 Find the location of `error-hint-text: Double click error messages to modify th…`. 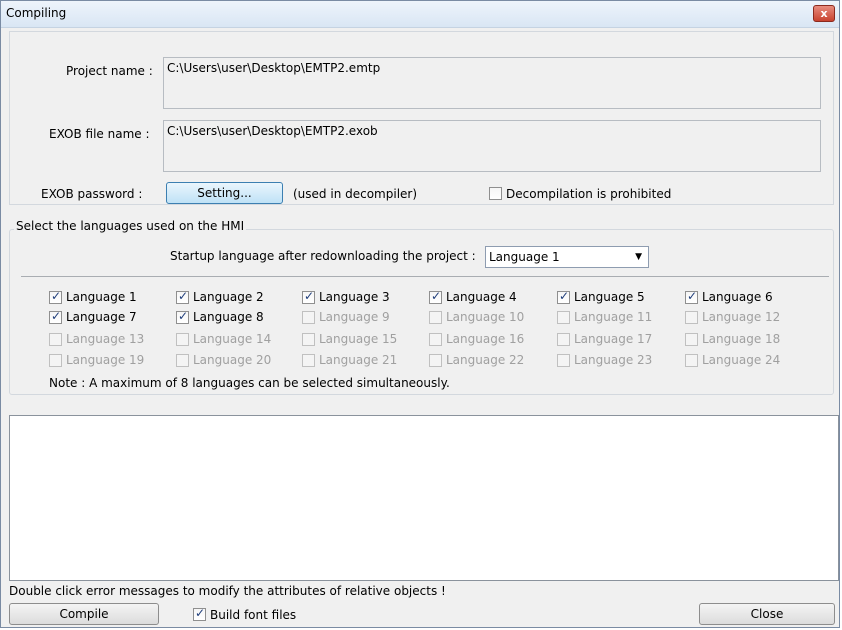

error-hint-text: Double click error messages to modify th… is located at coordinates (227, 591).